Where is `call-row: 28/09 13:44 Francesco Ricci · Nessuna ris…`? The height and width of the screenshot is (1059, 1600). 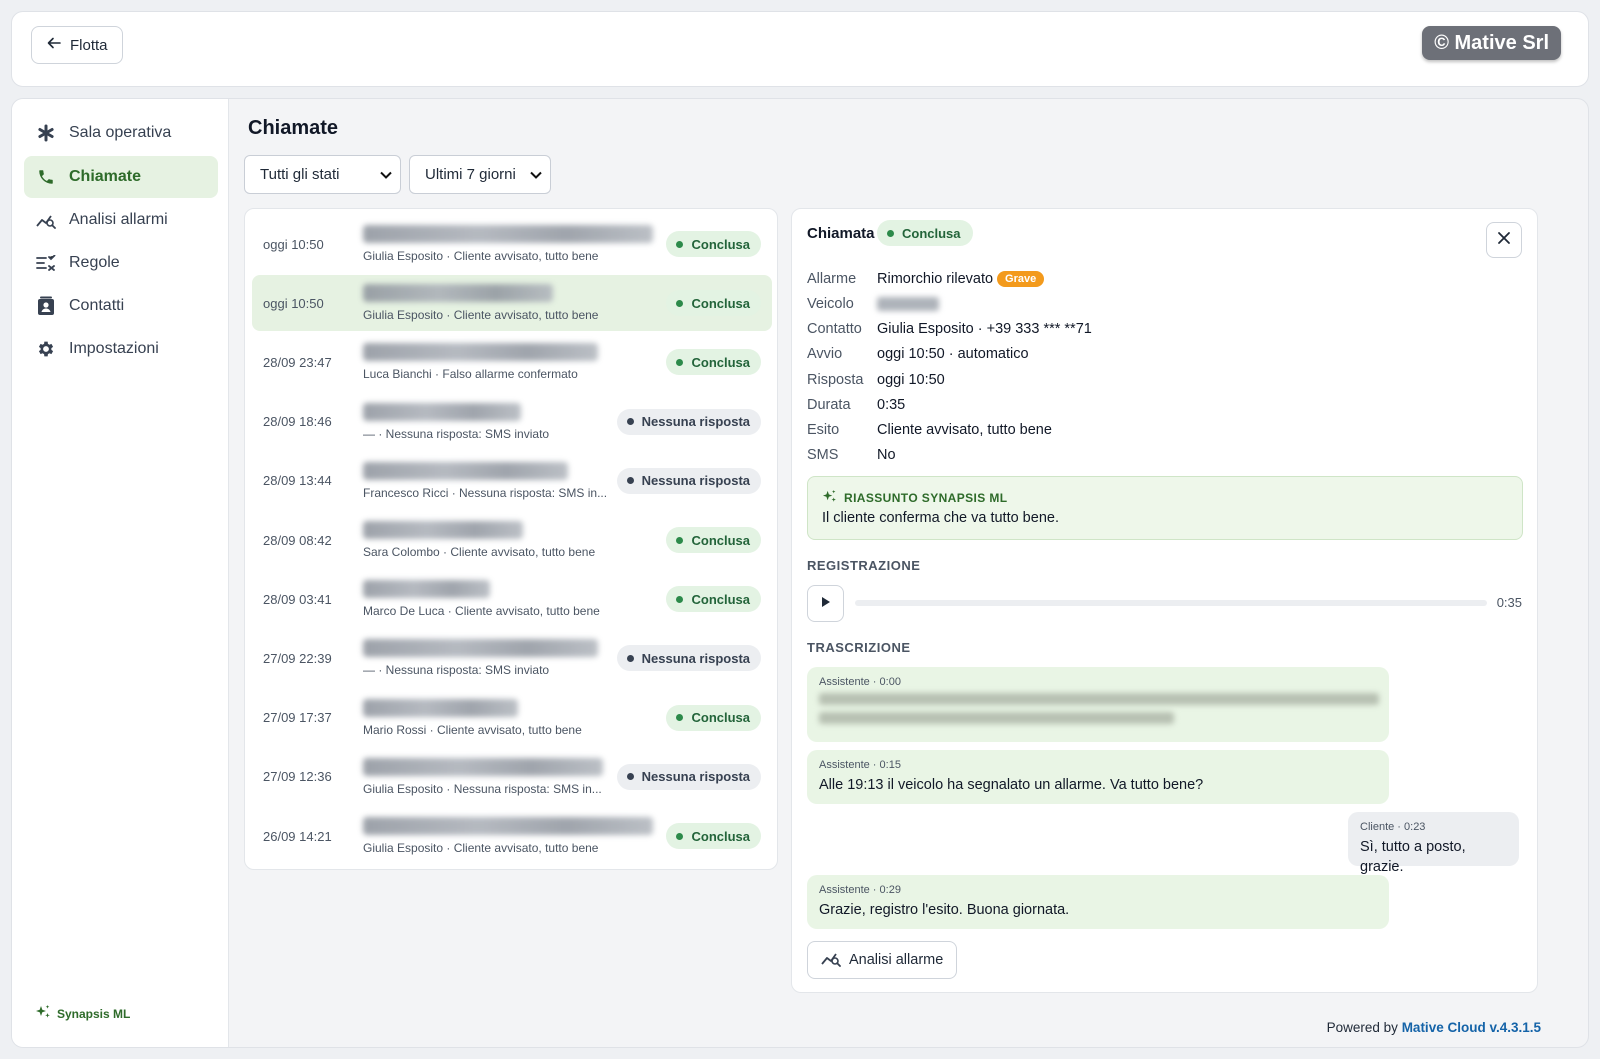 call-row: 28/09 13:44 Francesco Ricci · Nessuna ris… is located at coordinates (512, 481).